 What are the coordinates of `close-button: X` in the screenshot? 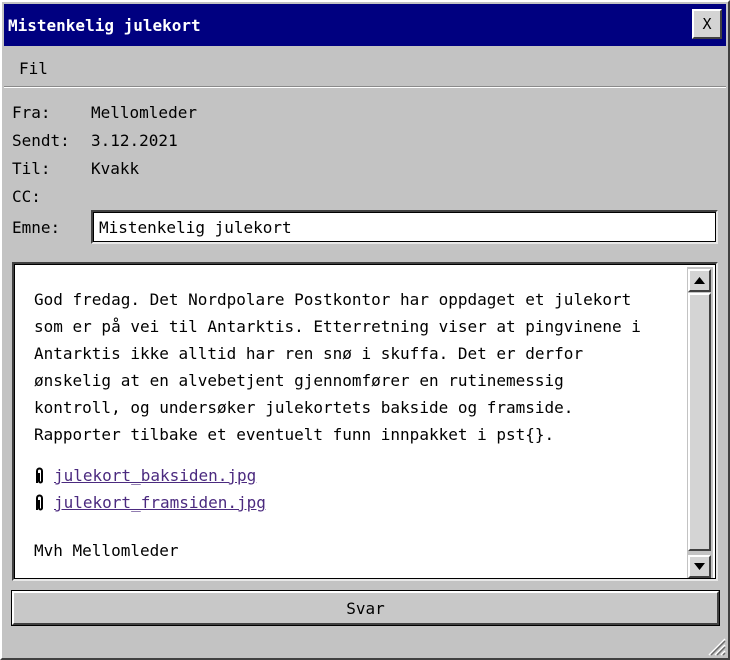 It's located at (707, 24).